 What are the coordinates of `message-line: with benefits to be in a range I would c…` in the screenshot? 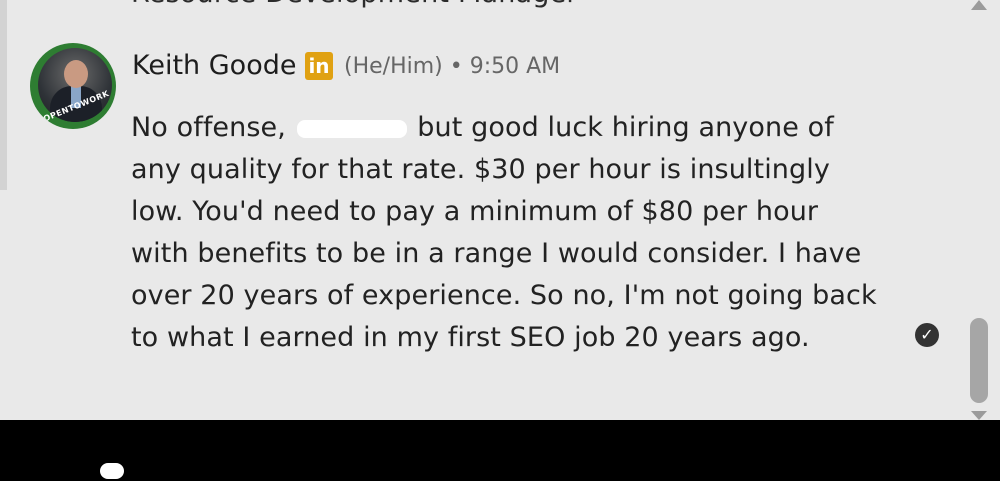 It's located at (496, 253).